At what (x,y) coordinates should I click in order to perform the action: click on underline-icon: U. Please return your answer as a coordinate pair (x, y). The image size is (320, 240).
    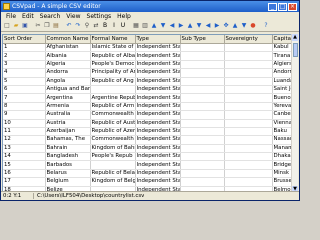
    Looking at the image, I should click on (123, 26).